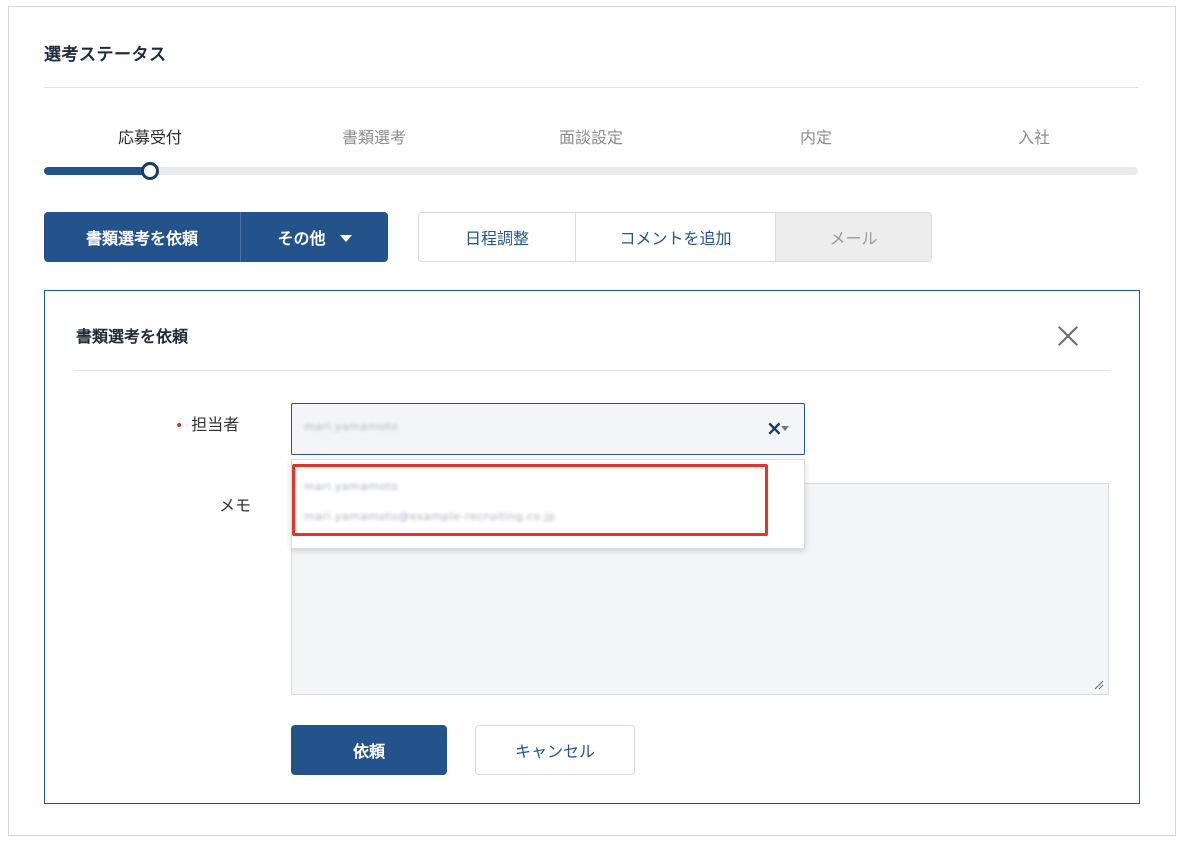 The width and height of the screenshot is (1184, 858). What do you see at coordinates (301, 238) in the screenshot?
I see `other-button-label: その他` at bounding box center [301, 238].